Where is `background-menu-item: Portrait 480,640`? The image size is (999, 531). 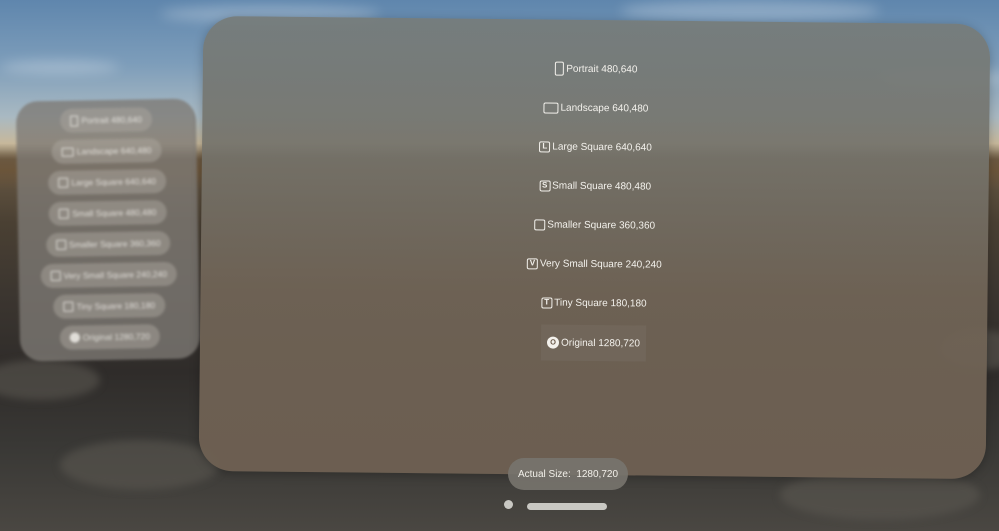 background-menu-item: Portrait 480,640 is located at coordinates (106, 120).